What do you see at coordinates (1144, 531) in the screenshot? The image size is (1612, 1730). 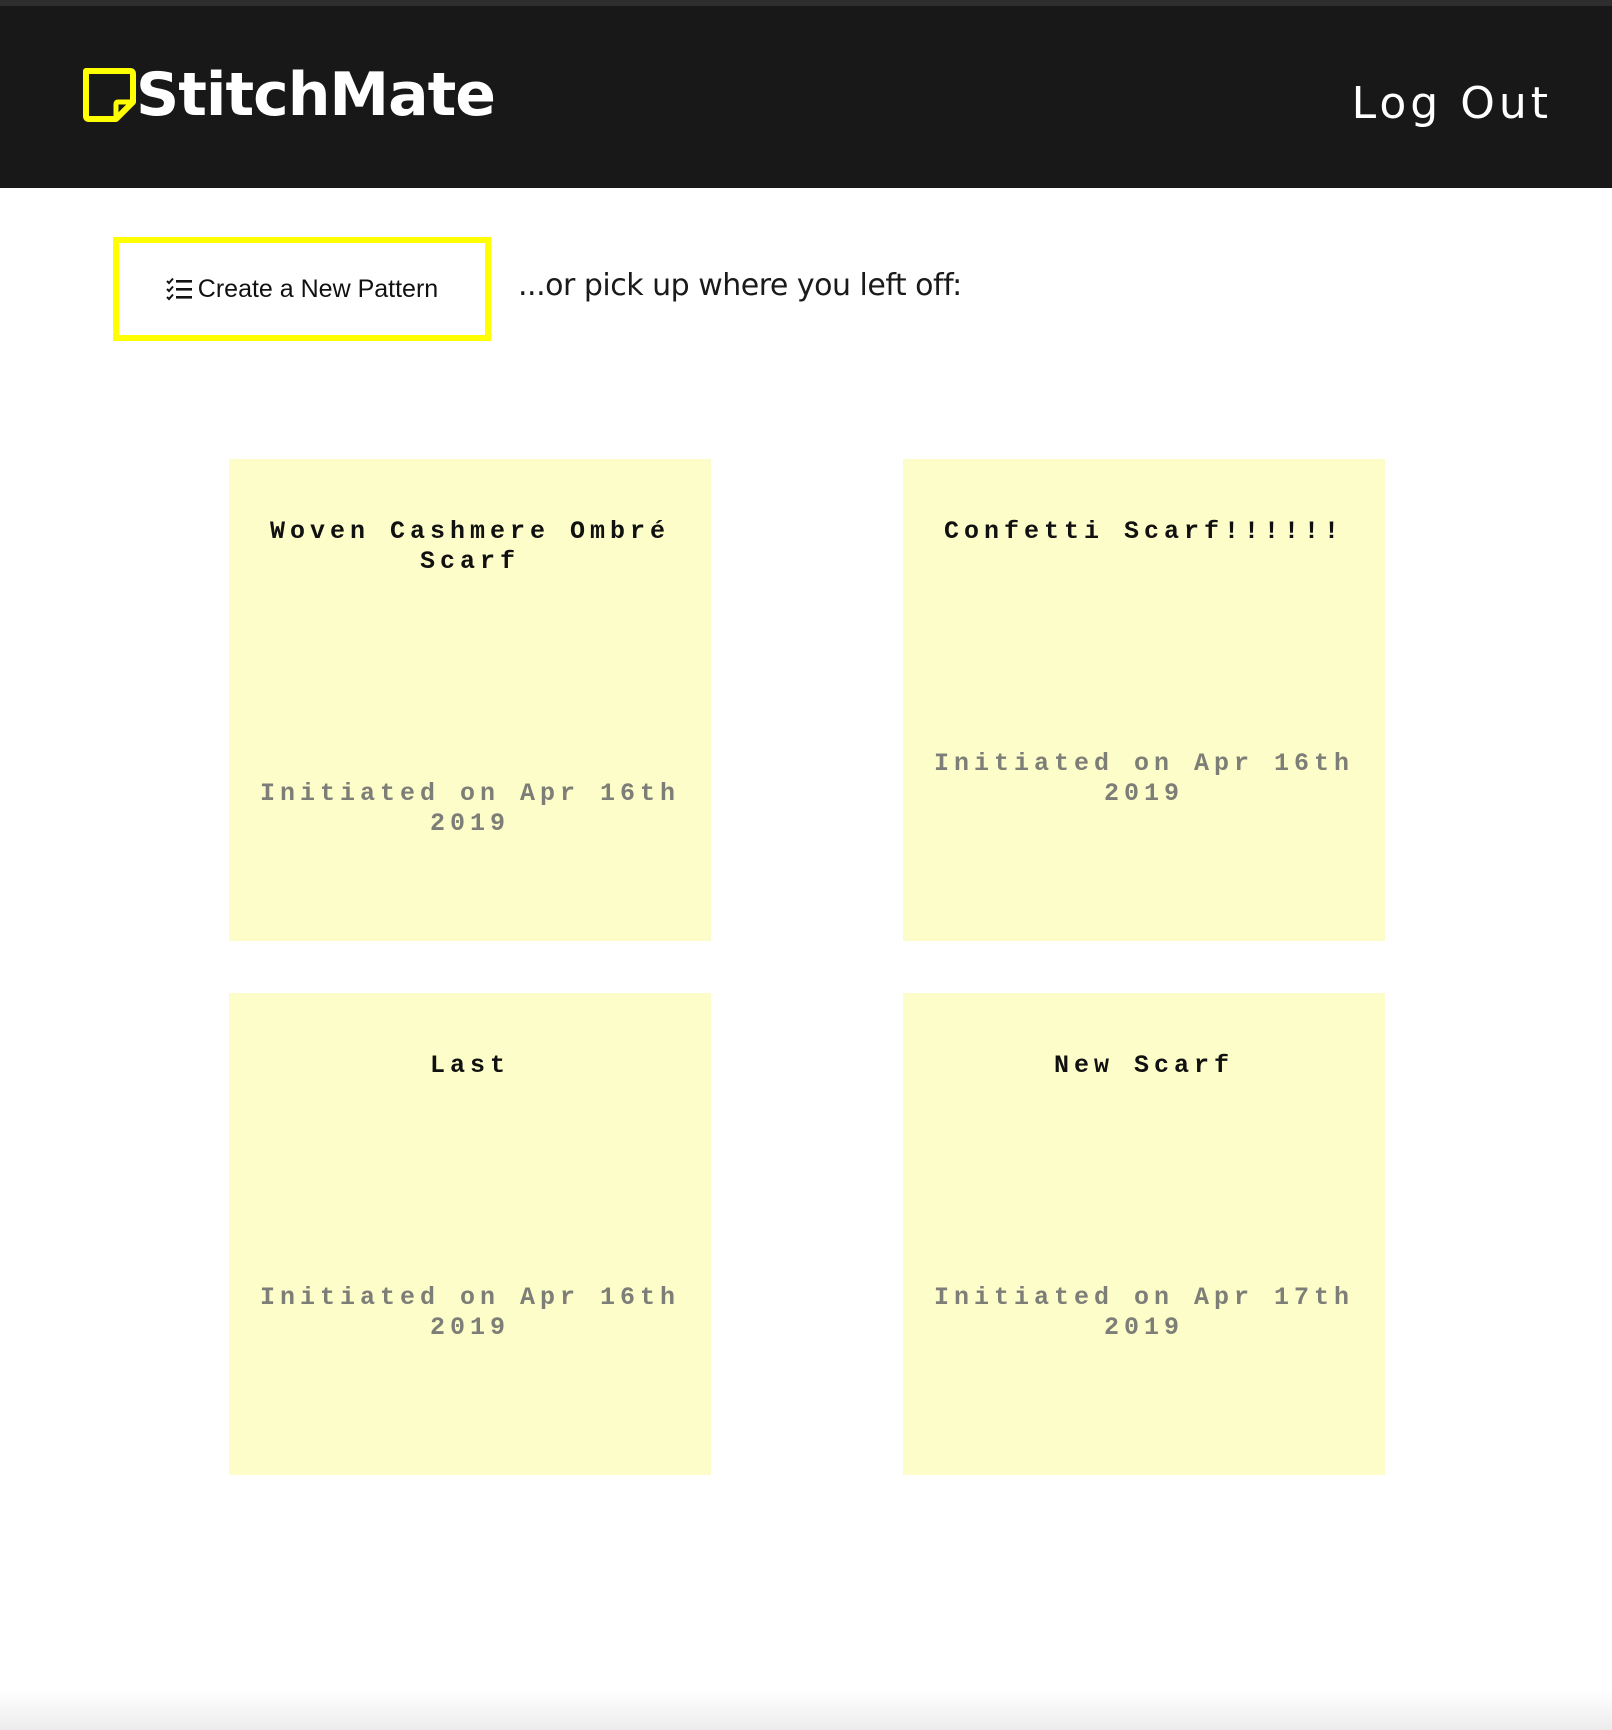 I see `pattern-title: Confetti Scarf!!!!!!` at bounding box center [1144, 531].